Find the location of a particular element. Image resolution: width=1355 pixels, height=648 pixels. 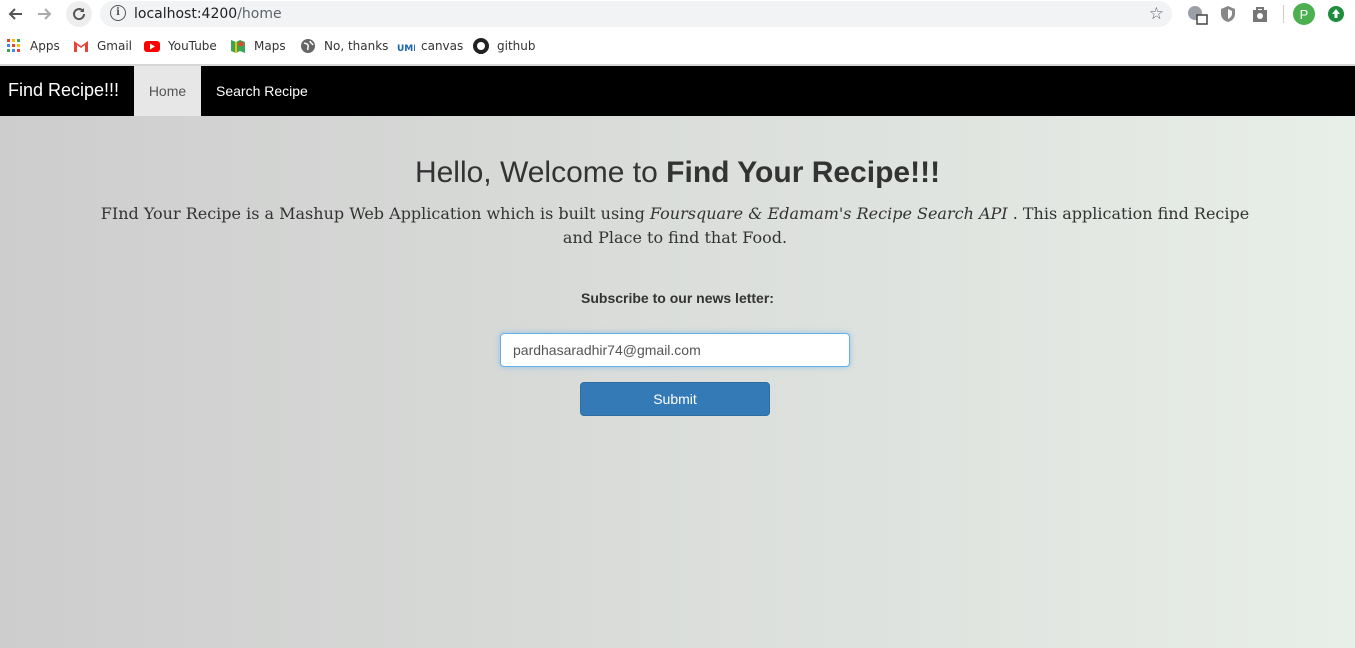

bookmark-label: Maps is located at coordinates (270, 46).